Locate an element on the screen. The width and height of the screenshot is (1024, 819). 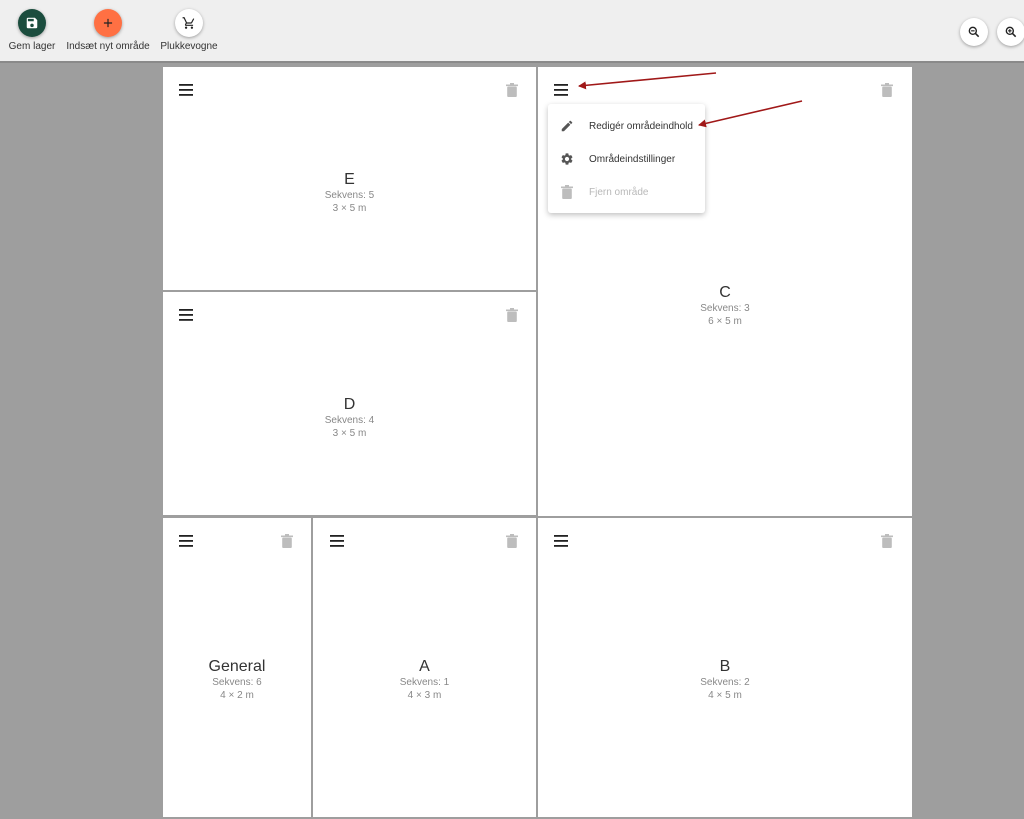
save-icon is located at coordinates (32, 23).